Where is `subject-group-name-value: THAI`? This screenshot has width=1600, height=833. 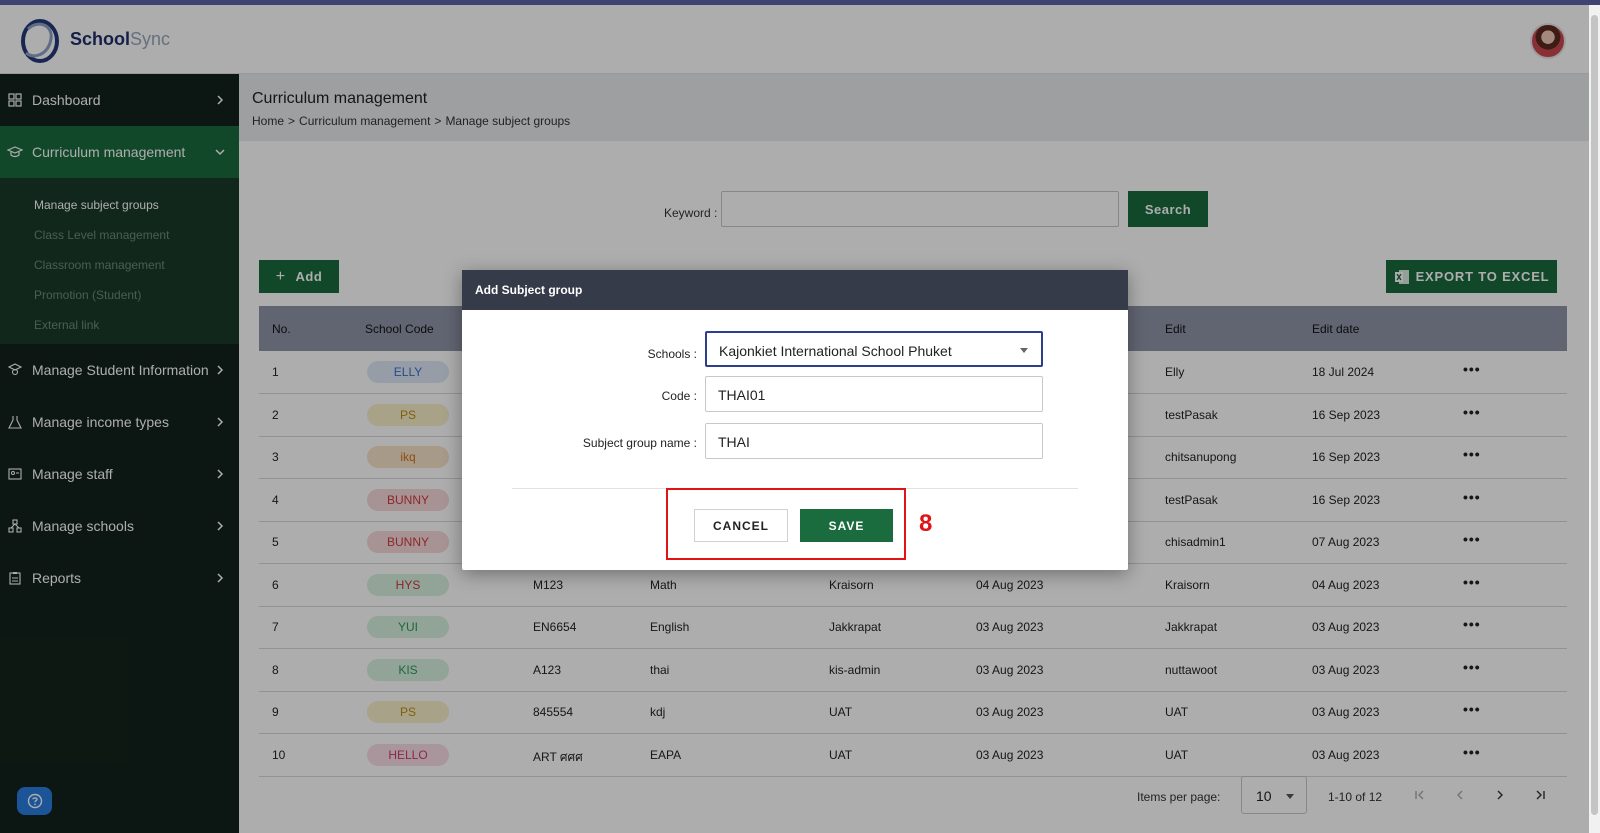 subject-group-name-value: THAI is located at coordinates (734, 442).